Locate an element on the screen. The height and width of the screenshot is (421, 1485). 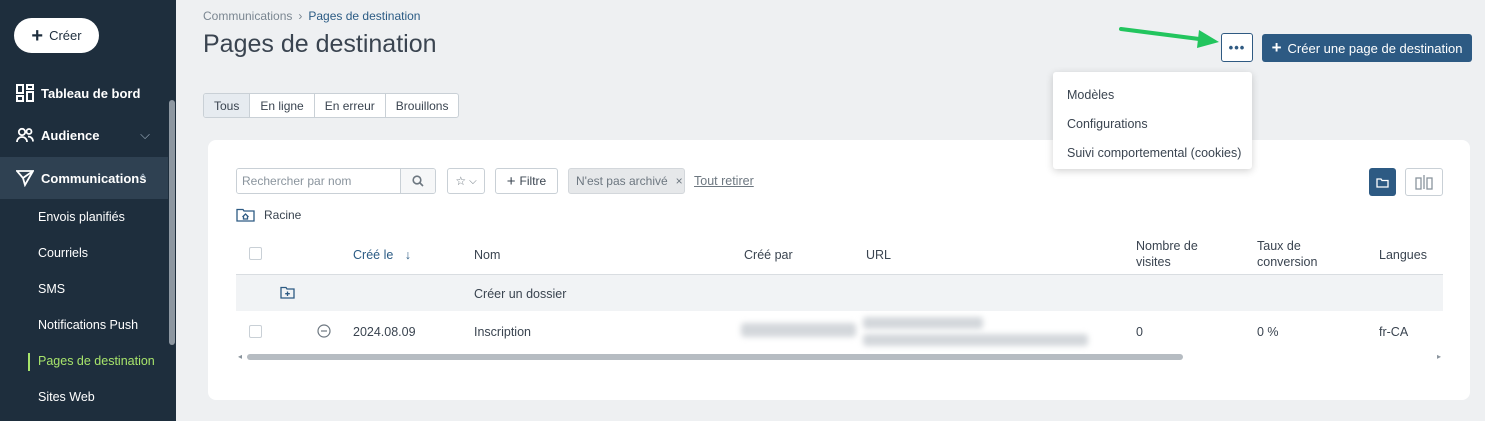
breadcrumb: Communications › Pages de destination is located at coordinates (311, 16).